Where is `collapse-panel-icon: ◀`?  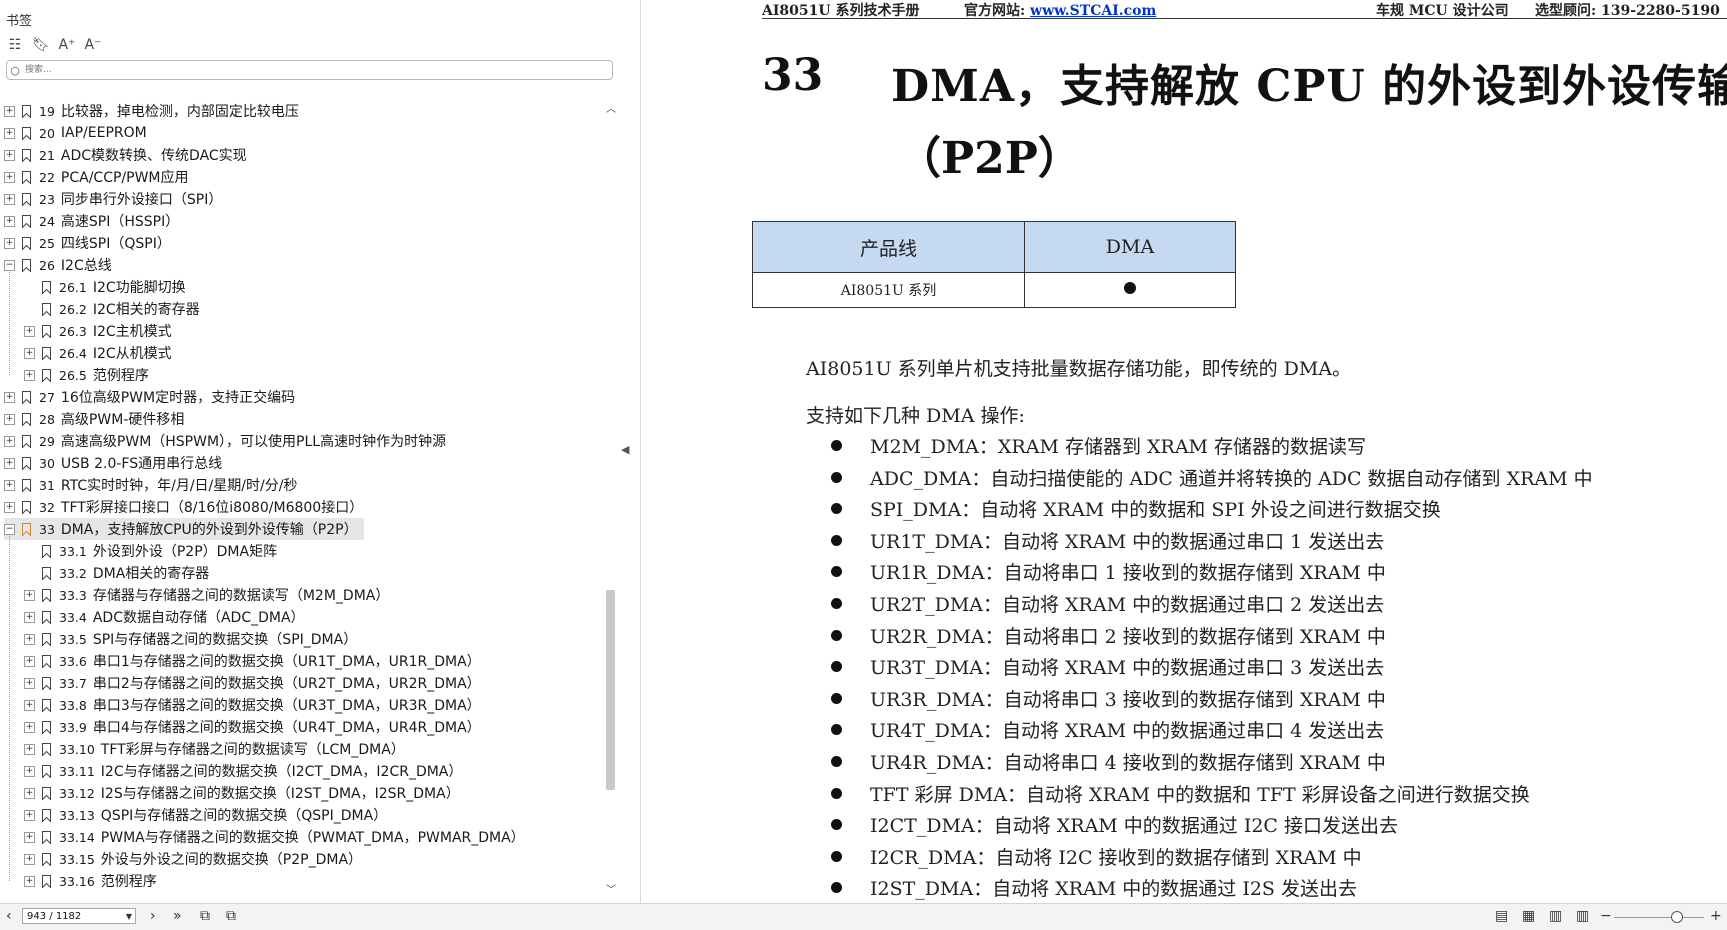
collapse-panel-icon: ◀ is located at coordinates (625, 449).